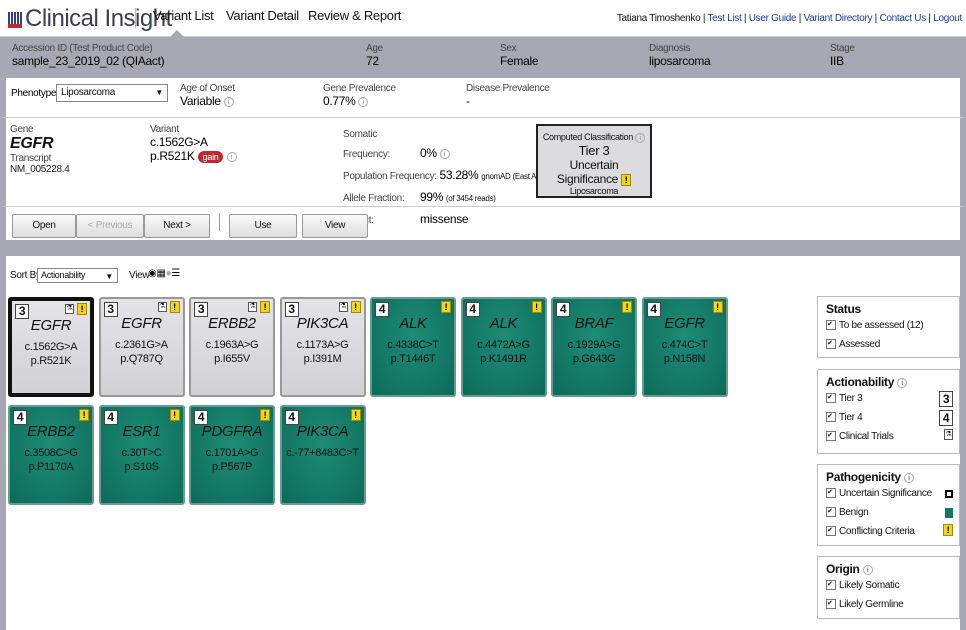 The height and width of the screenshot is (630, 966). What do you see at coordinates (176, 273) in the screenshot?
I see `list-icon: ☰` at bounding box center [176, 273].